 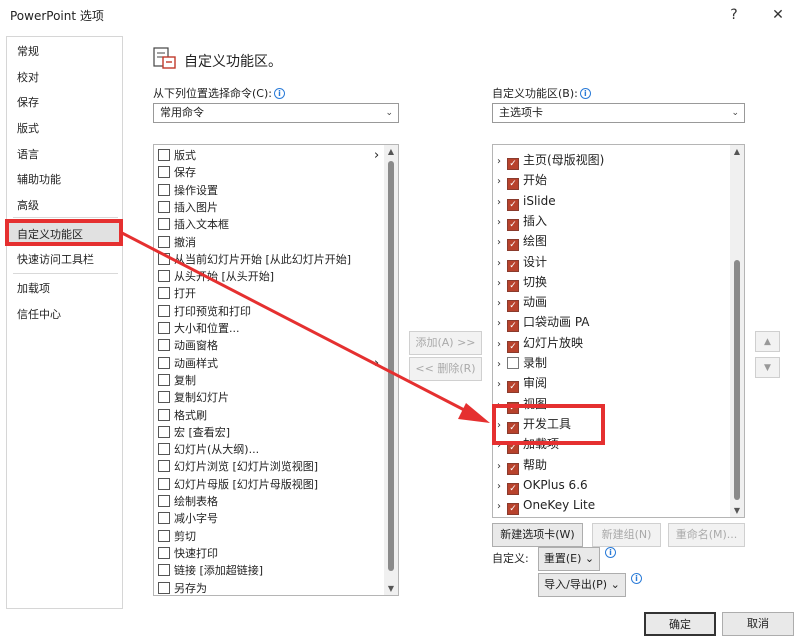 What do you see at coordinates (305, 327) in the screenshot?
I see `annotation-arrow` at bounding box center [305, 327].